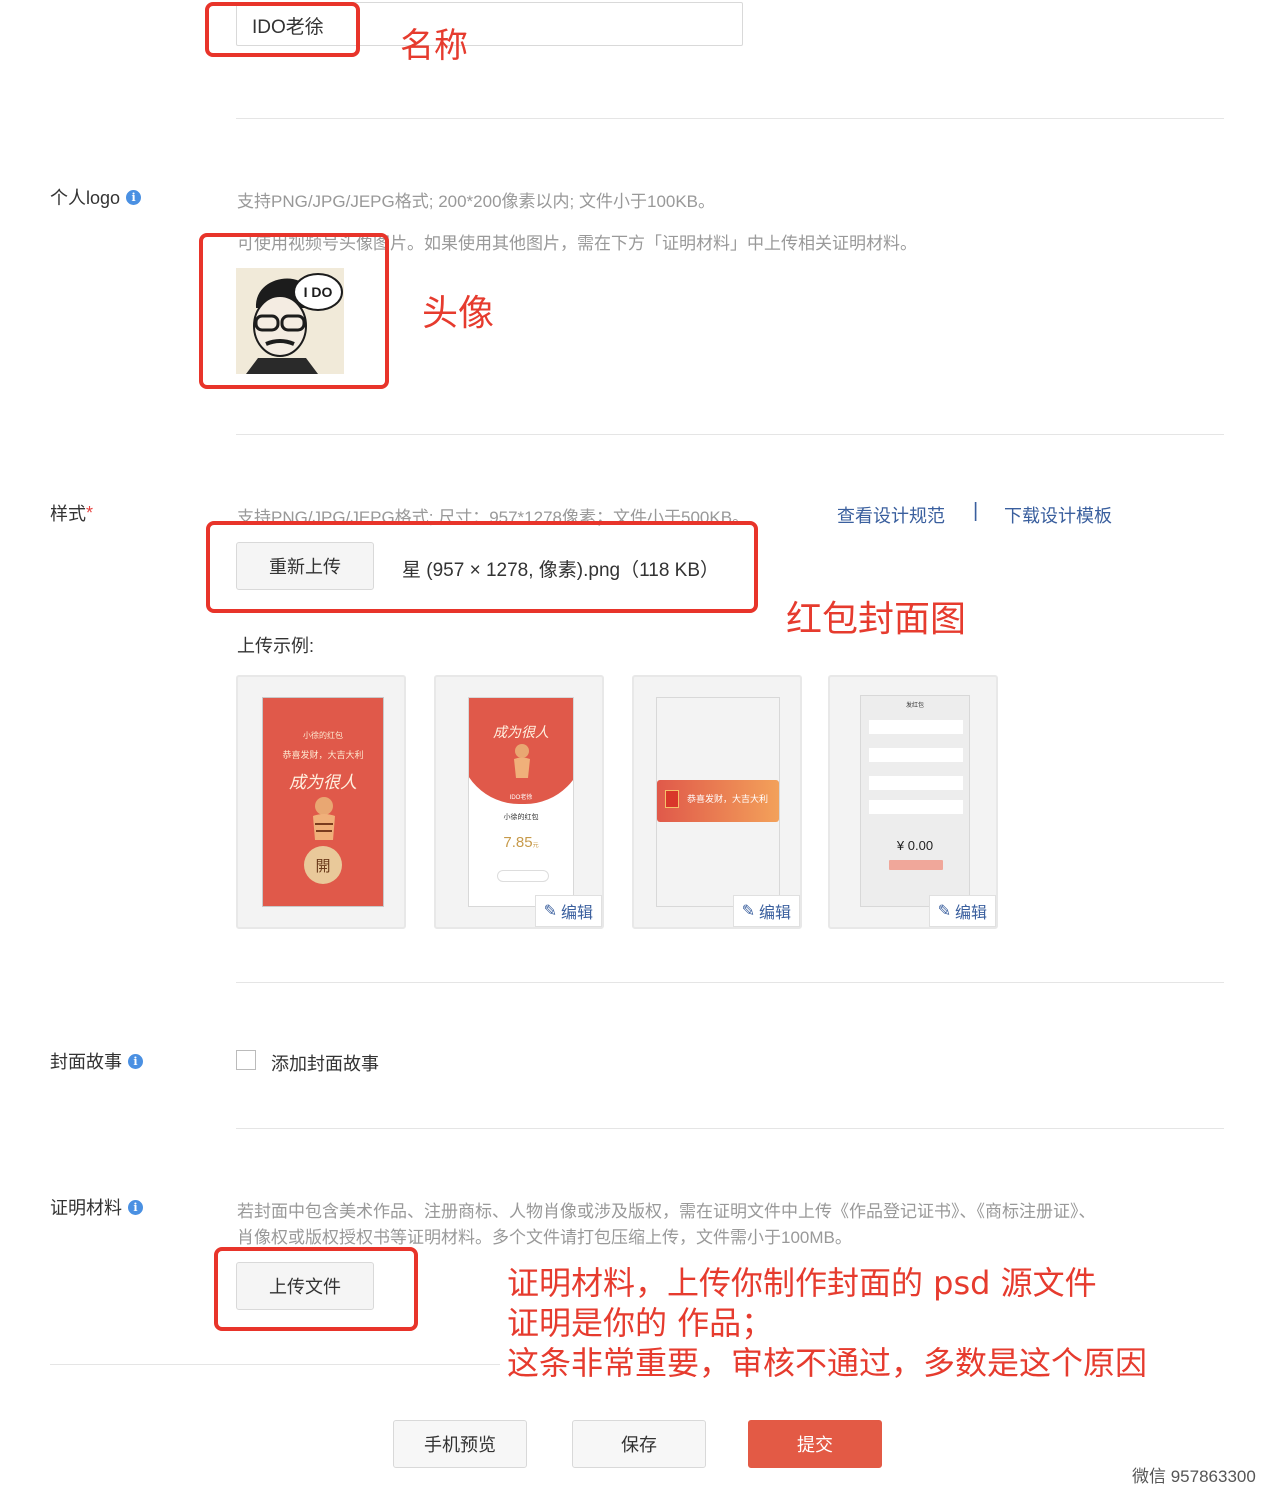  I want to click on example-detail-calligraphy: 成为很人, so click(521, 733).